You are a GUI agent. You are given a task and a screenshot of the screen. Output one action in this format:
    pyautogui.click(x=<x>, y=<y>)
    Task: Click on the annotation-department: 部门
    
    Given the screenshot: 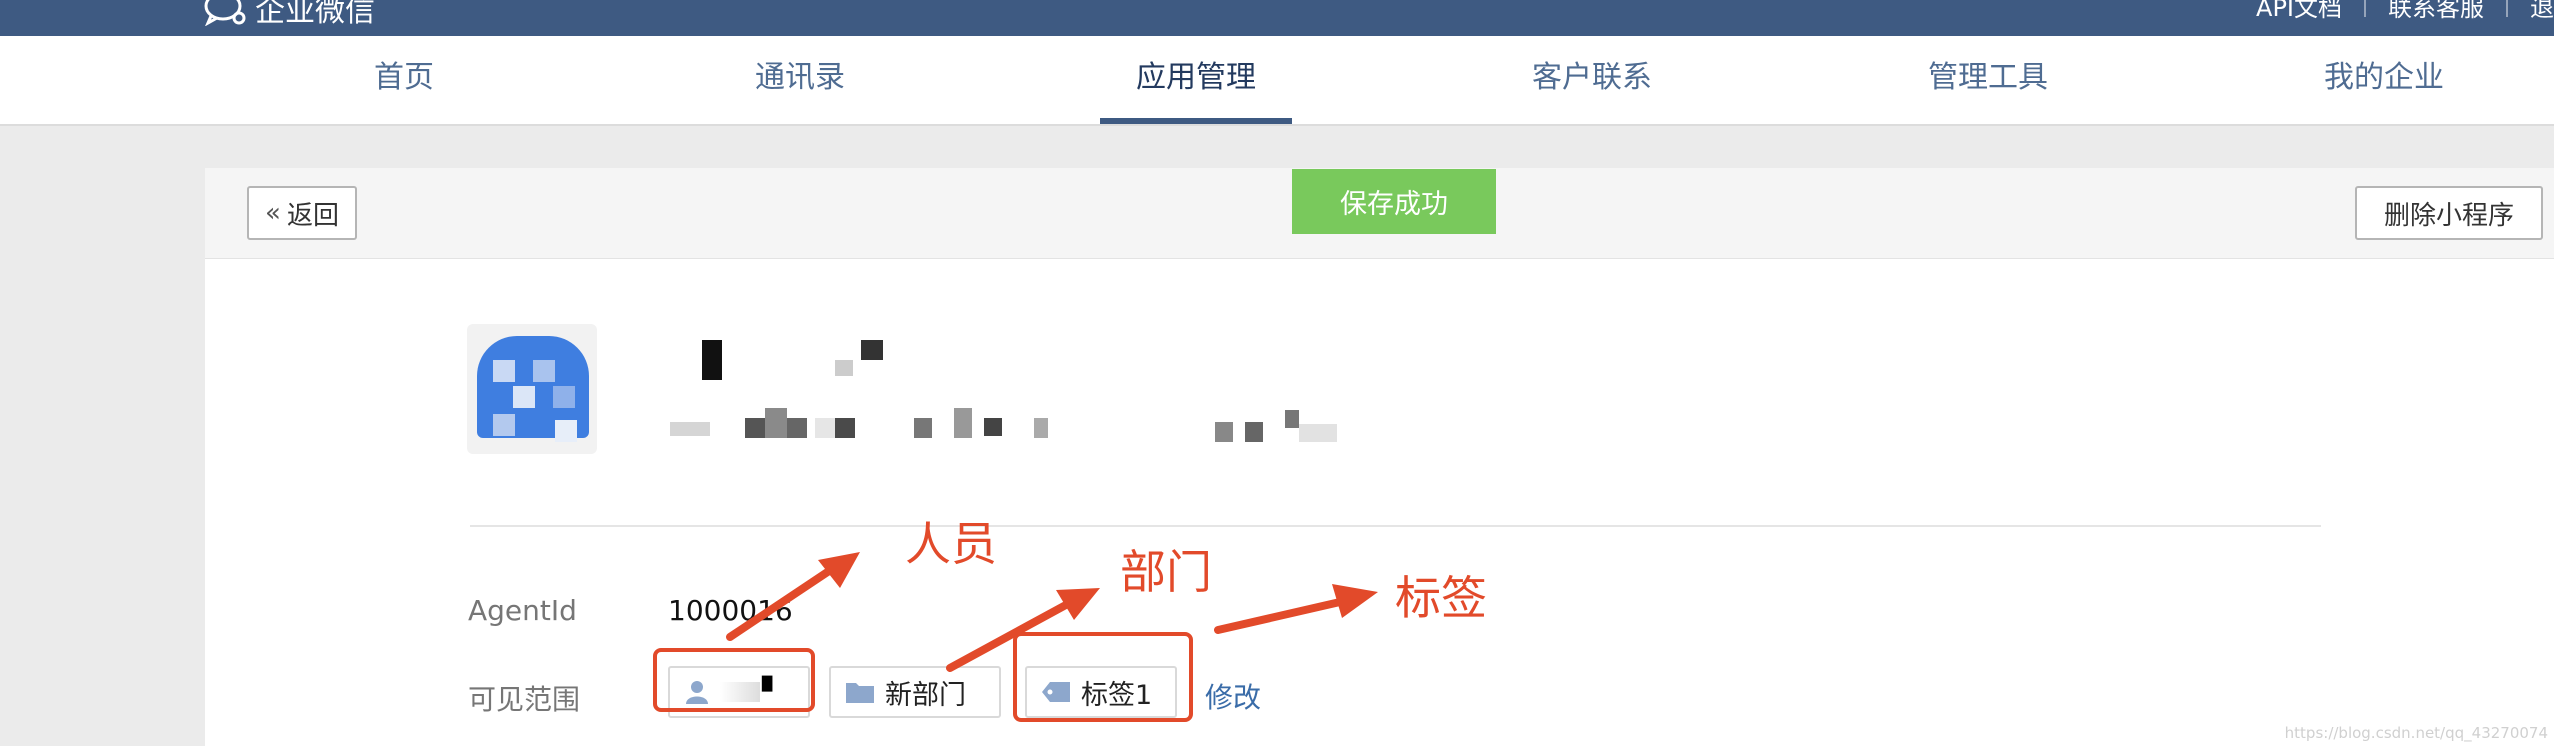 What is the action you would take?
    pyautogui.click(x=1166, y=572)
    